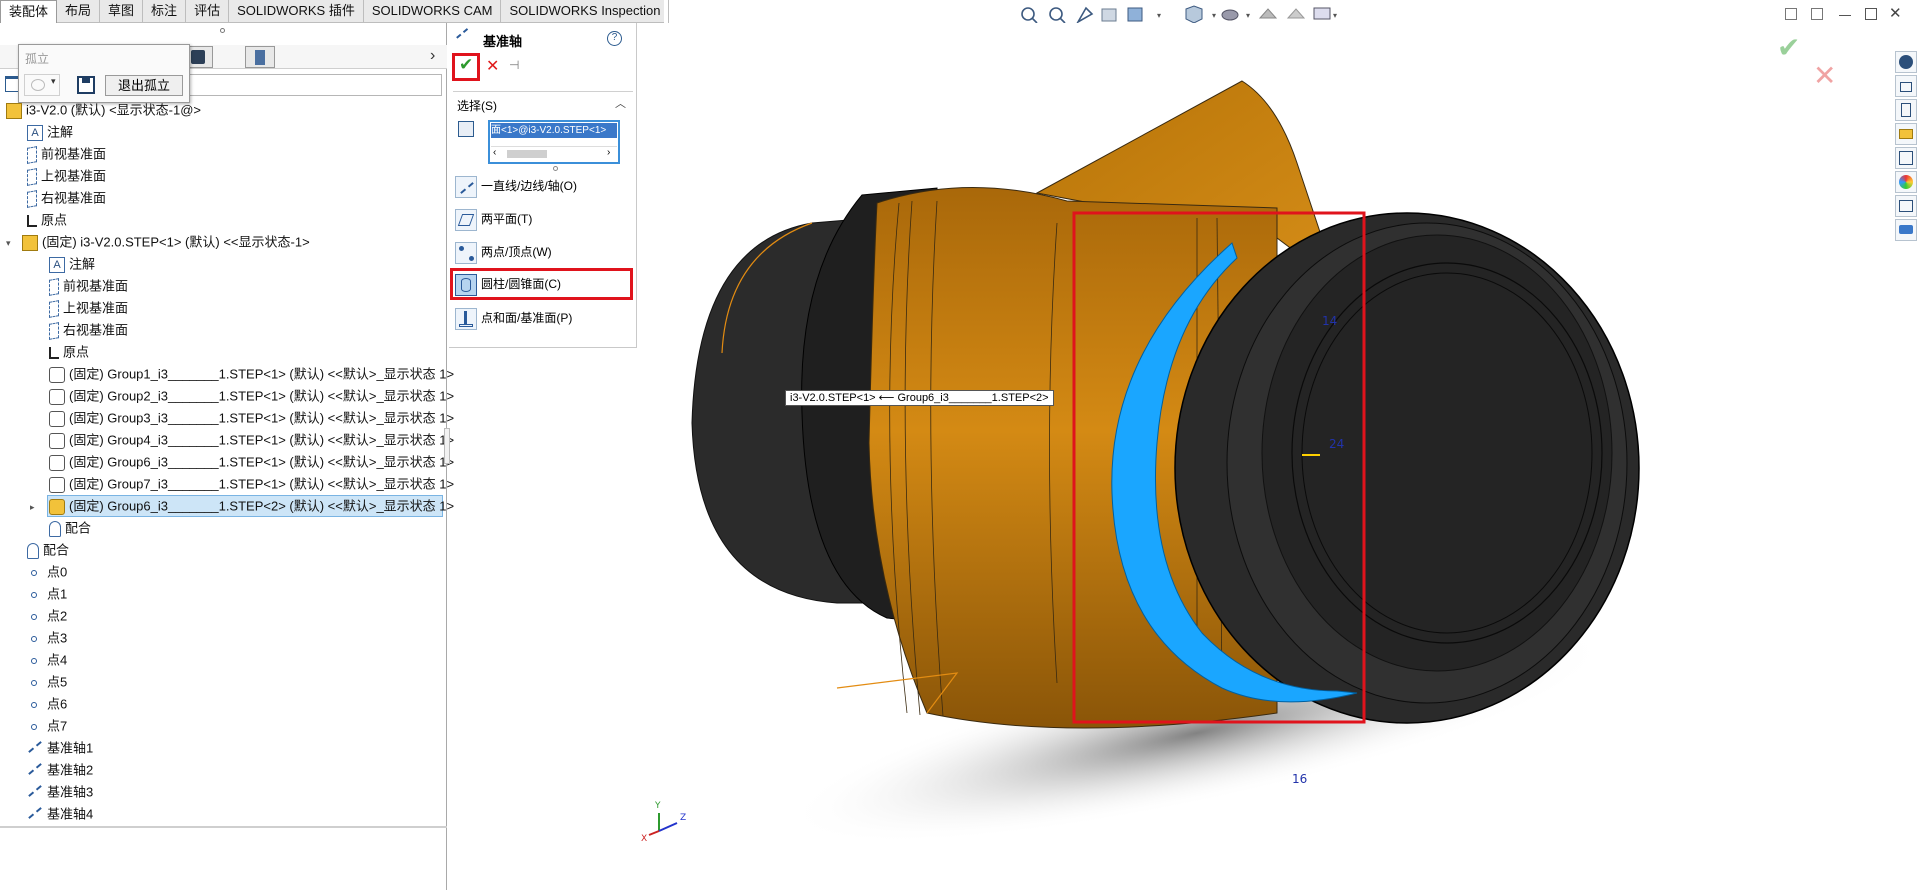 This screenshot has height=890, width=1919. I want to click on tab-solidworks-inspection: SOLIDWORKS Inspection, so click(585, 11).